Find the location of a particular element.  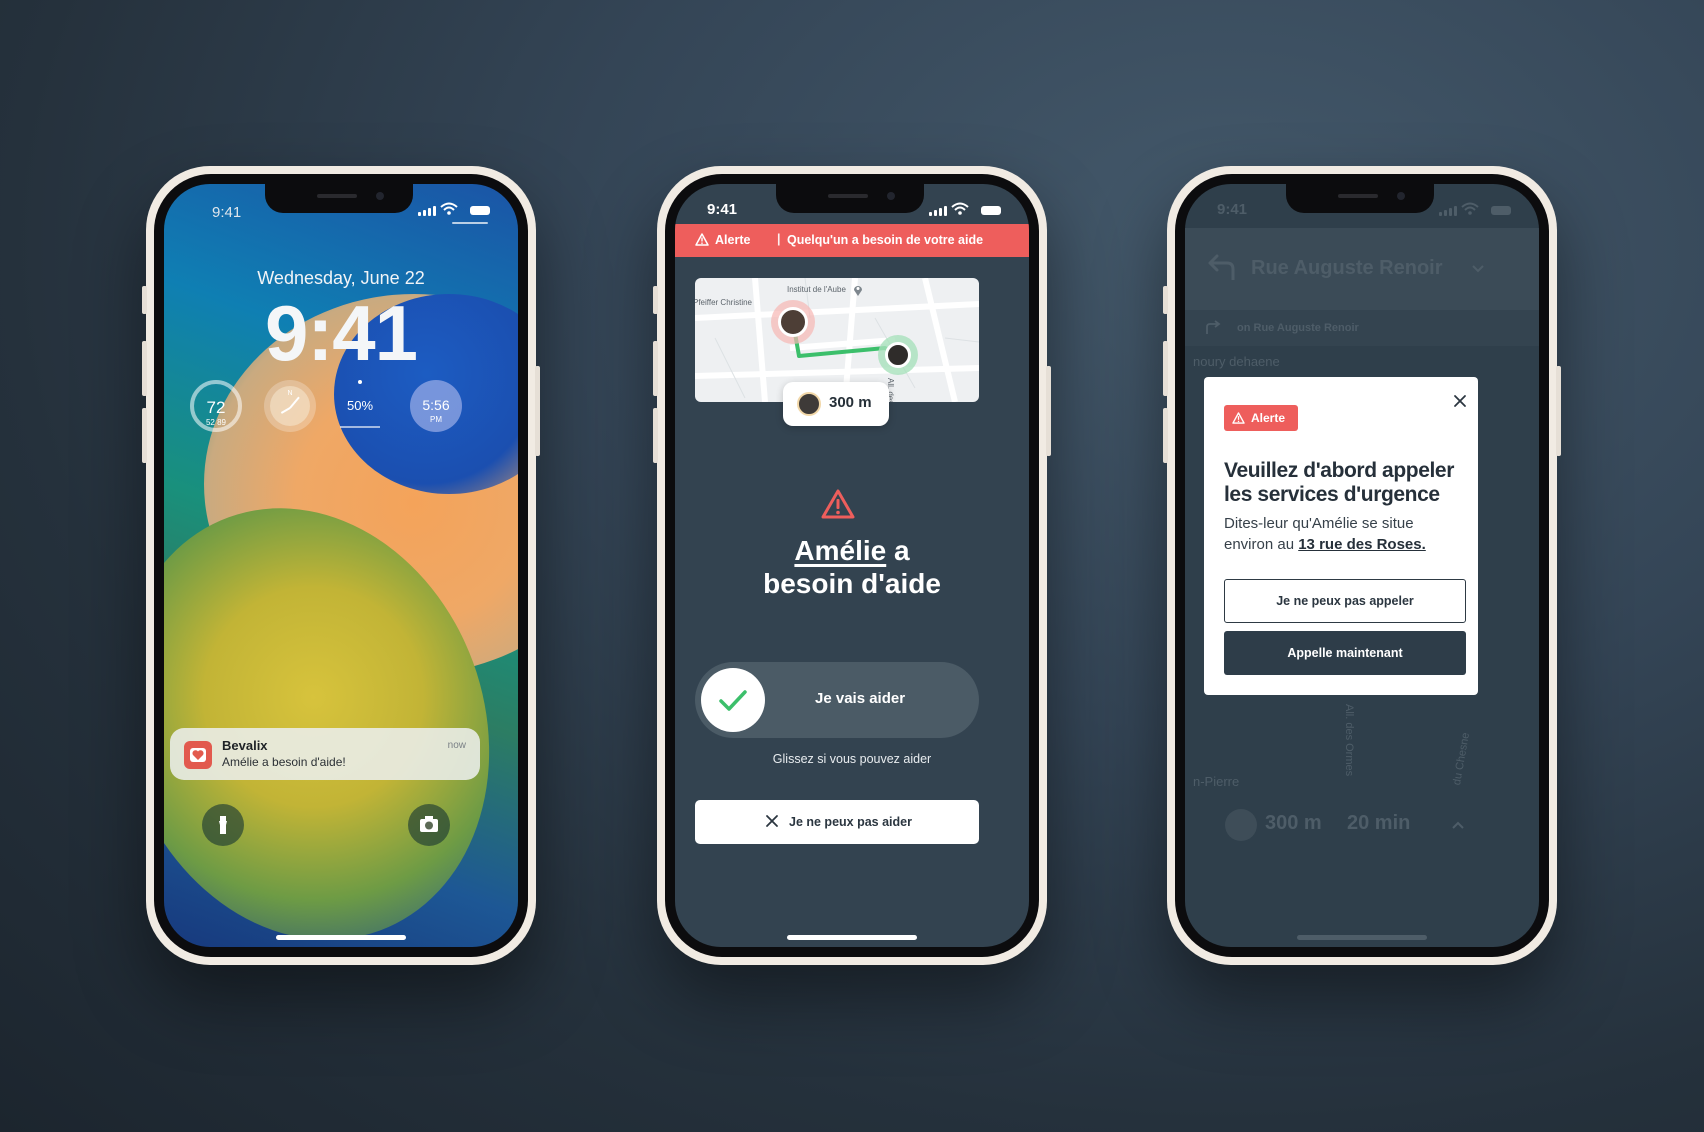

camera-button is located at coordinates (429, 825).